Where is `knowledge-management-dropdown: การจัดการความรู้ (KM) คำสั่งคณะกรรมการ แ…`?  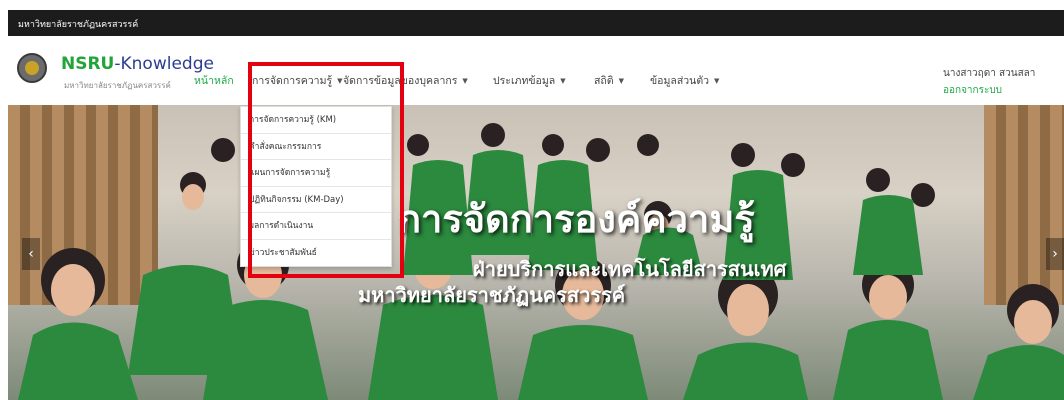
knowledge-management-dropdown: การจัดการความรู้ (KM) คำสั่งคณะกรรมการ แ… is located at coordinates (316, 186).